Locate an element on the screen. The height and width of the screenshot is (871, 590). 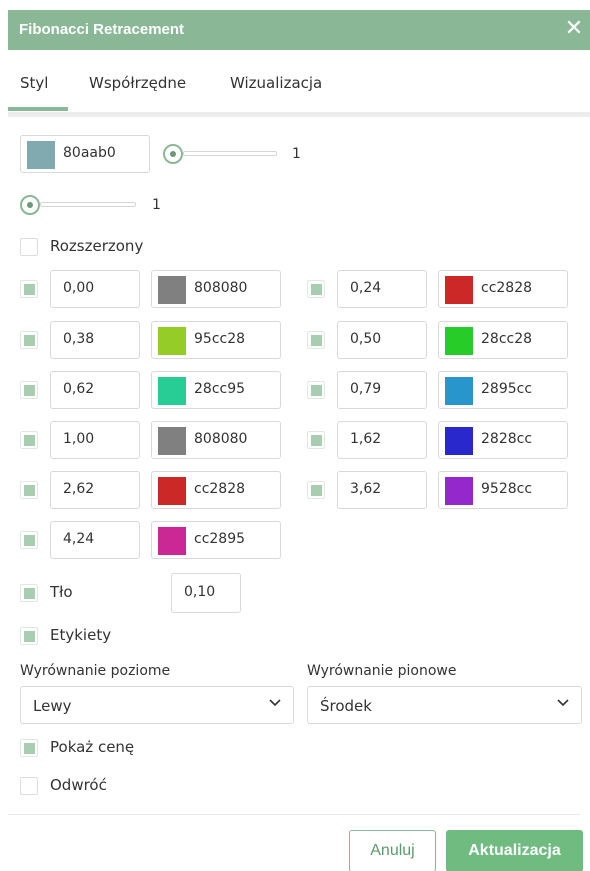
reverse-checkbox is located at coordinates (29, 786).